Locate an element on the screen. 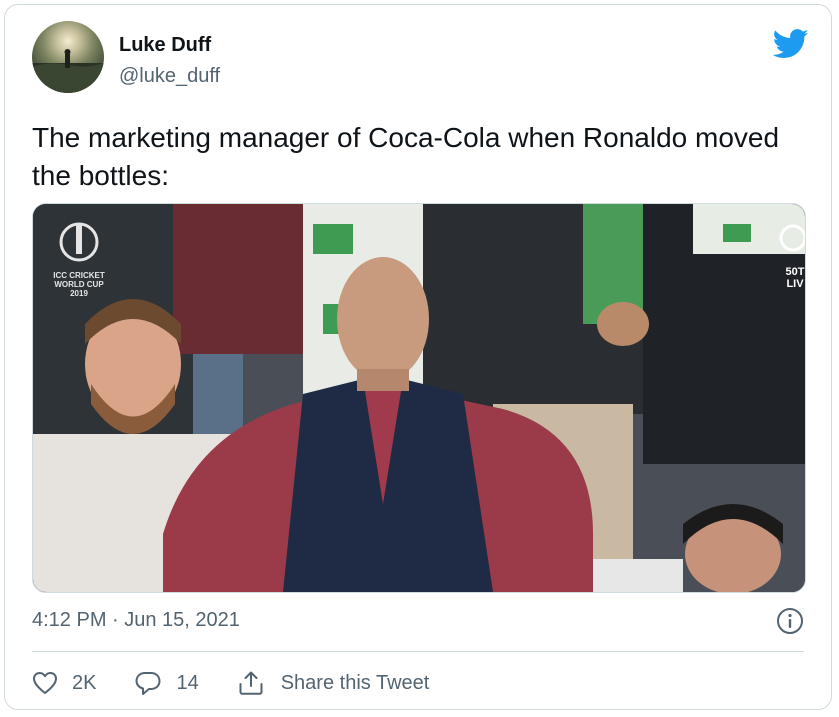 This screenshot has width=839, height=717. score-line-2: LIV is located at coordinates (795, 284).